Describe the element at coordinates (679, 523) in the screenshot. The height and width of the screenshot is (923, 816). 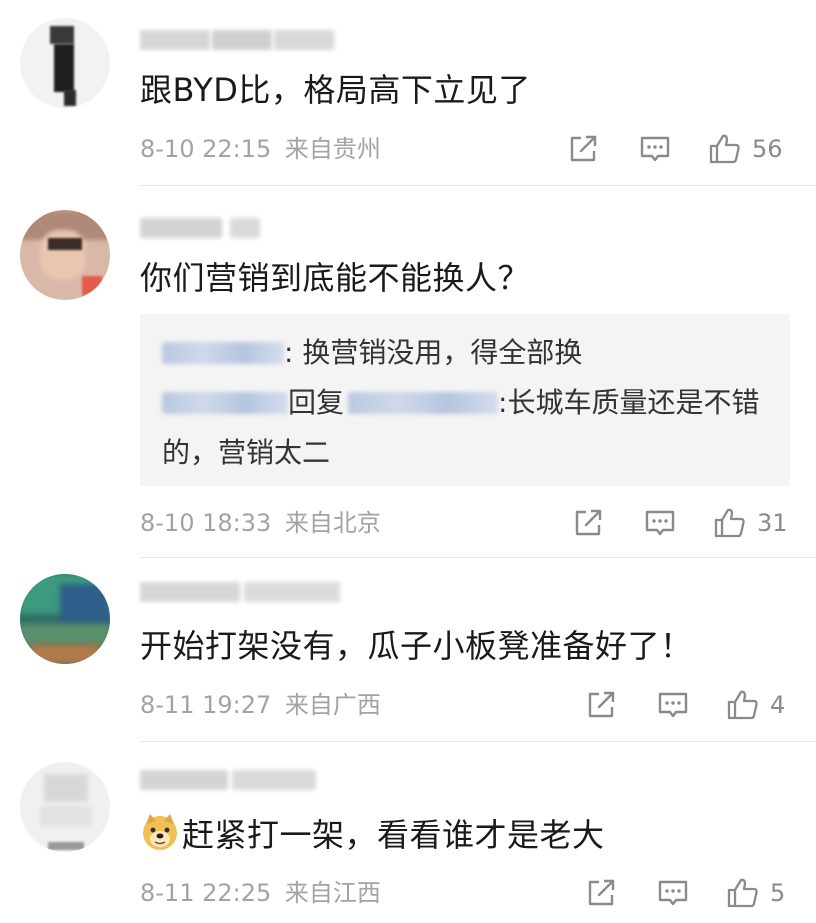
I see `comment-actions: 31` at that location.